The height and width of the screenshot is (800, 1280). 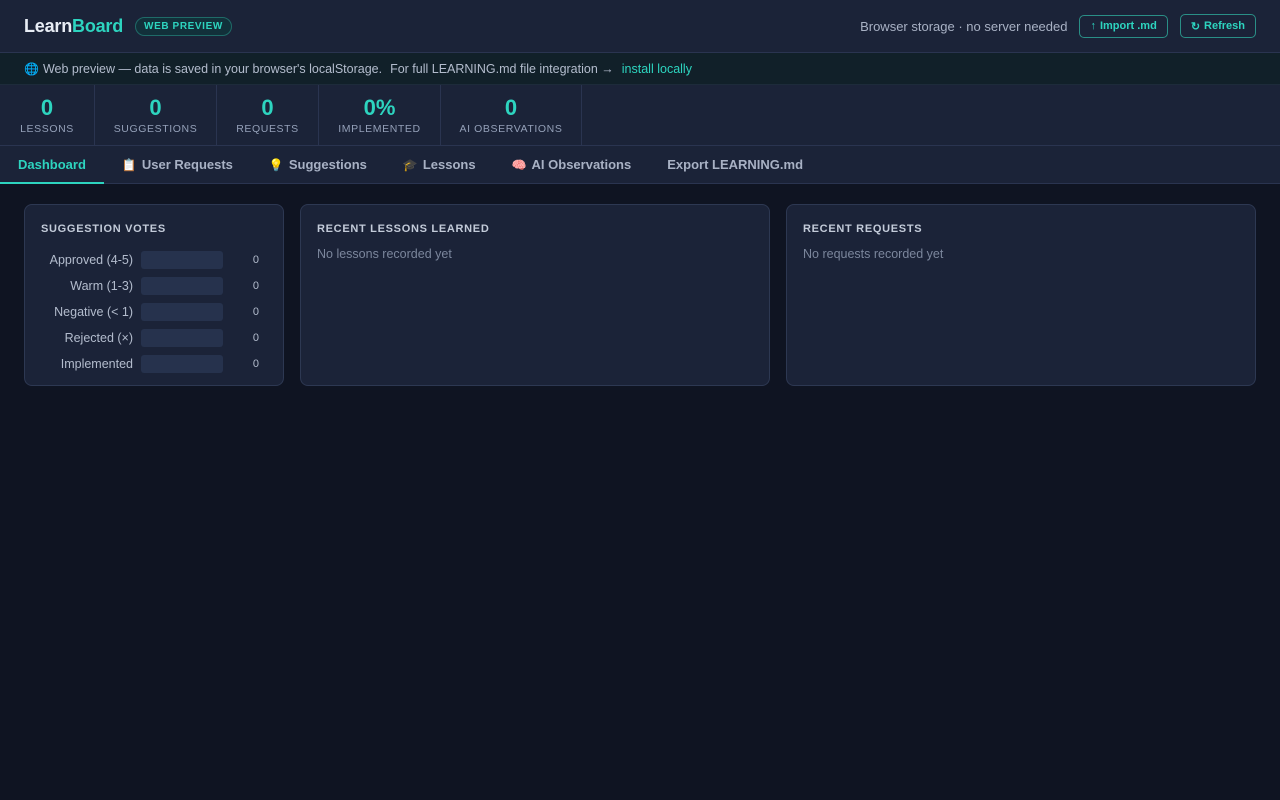 I want to click on tab-dashboard: Dashboard, so click(x=52, y=165).